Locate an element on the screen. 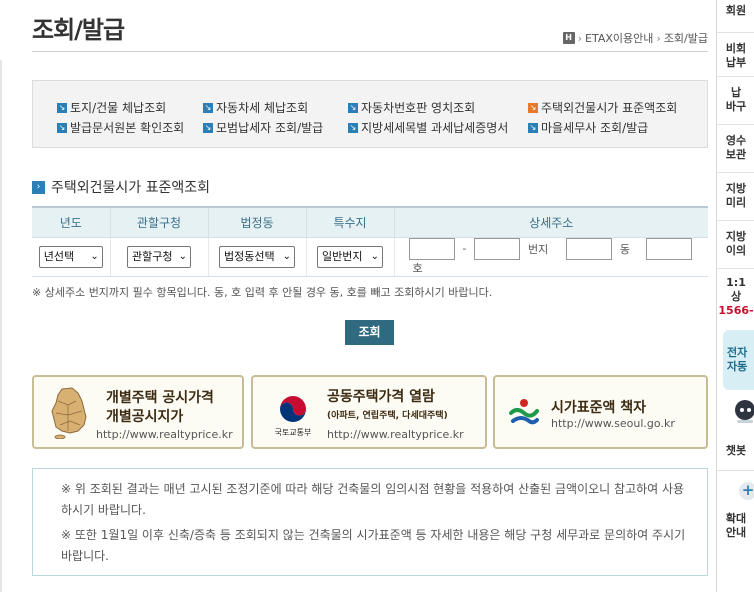  sidebar-item-cart: 납 바구 is located at coordinates (735, 100).